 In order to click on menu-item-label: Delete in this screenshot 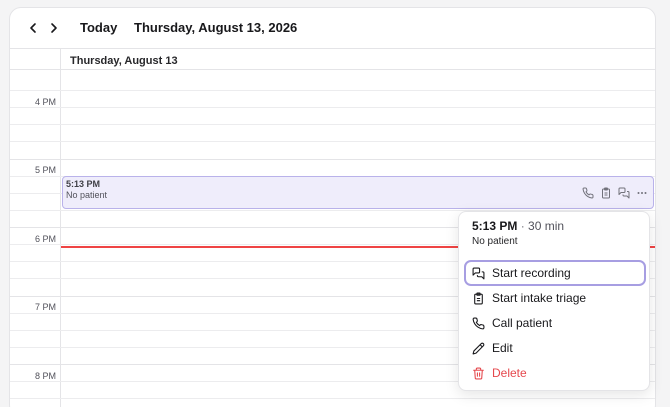, I will do `click(509, 373)`.